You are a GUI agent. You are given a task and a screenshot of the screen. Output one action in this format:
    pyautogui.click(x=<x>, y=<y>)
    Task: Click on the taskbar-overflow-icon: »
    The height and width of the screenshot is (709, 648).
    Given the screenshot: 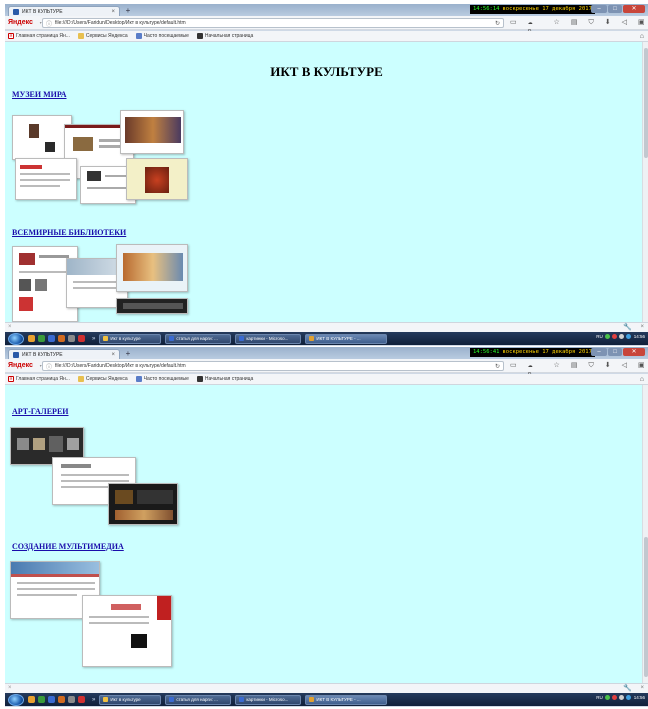 What is the action you would take?
    pyautogui.click(x=93, y=700)
    